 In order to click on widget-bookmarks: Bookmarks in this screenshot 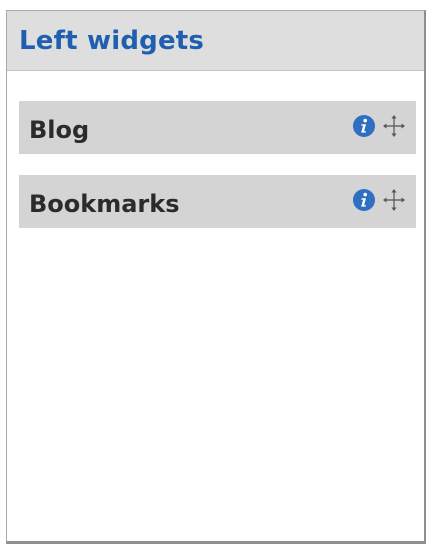, I will do `click(217, 201)`.